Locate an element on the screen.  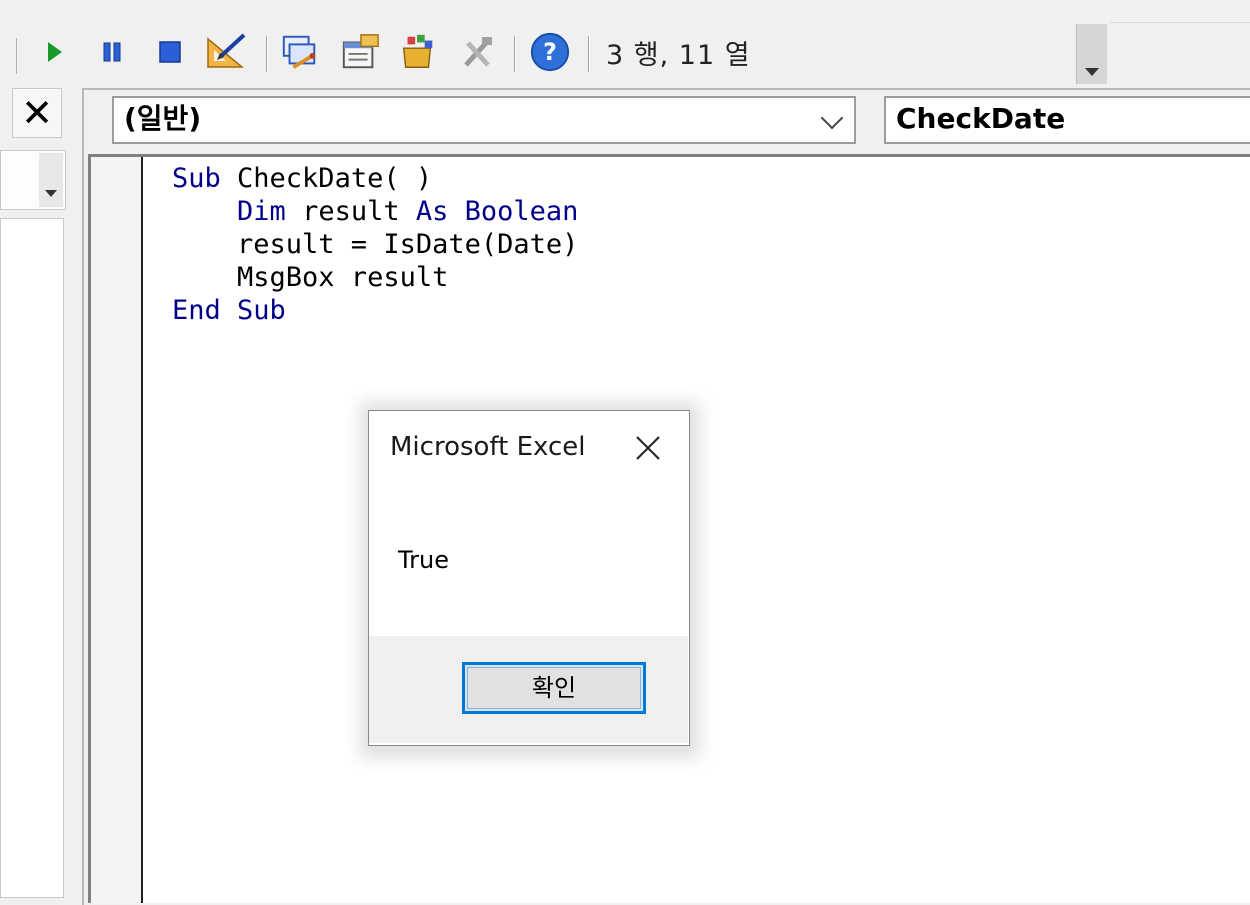
code-line: Dim result As Boolean is located at coordinates (375, 211).